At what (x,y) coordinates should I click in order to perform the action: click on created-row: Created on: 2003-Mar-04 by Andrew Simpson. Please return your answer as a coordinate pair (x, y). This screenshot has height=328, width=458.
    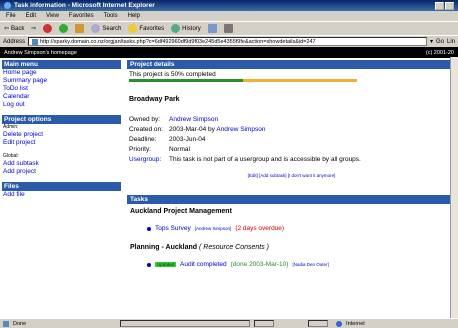
    Looking at the image, I should click on (197, 129).